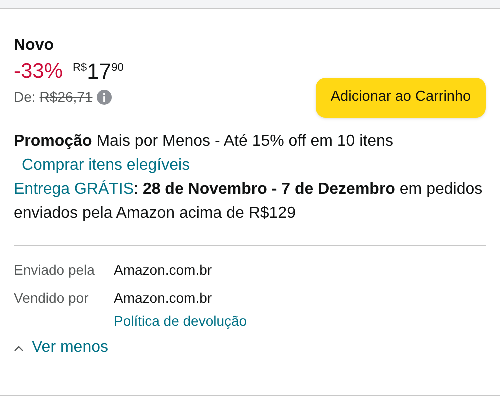 The height and width of the screenshot is (405, 500). What do you see at coordinates (104, 97) in the screenshot?
I see `info-icon` at bounding box center [104, 97].